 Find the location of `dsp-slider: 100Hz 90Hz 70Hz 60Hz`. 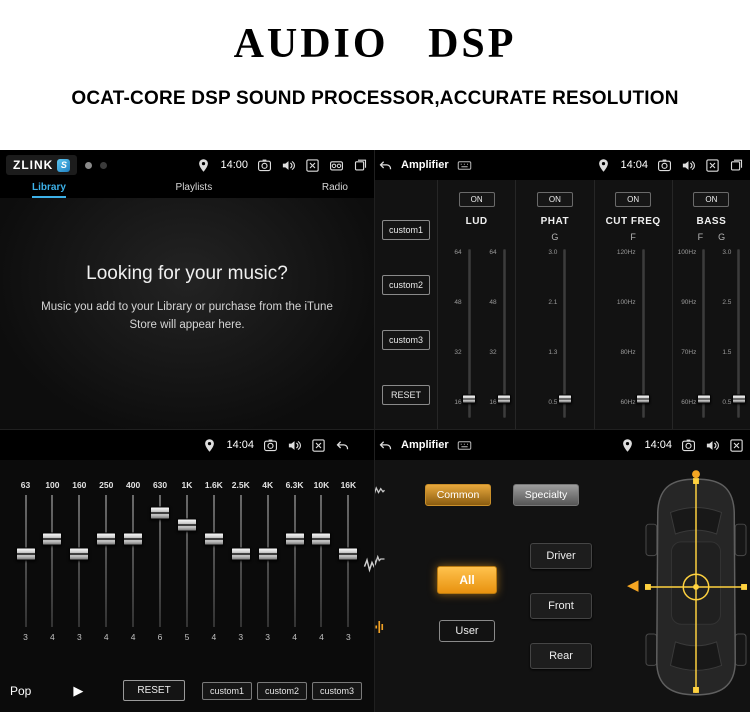

dsp-slider: 100Hz 90Hz 70Hz 60Hz is located at coordinates (694, 333).